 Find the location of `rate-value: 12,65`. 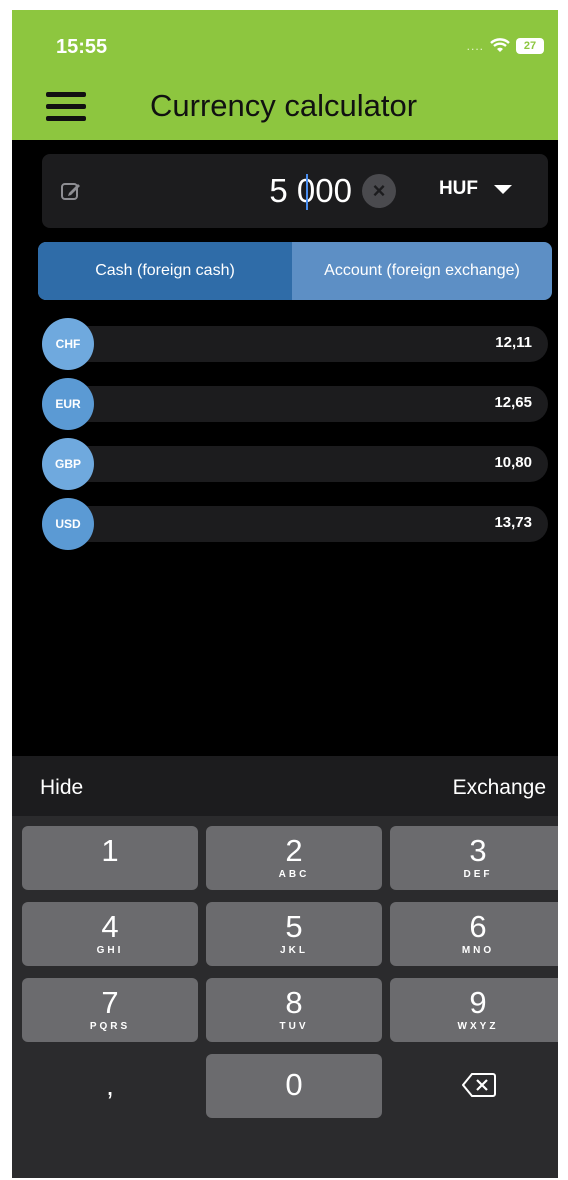

rate-value: 12,65 is located at coordinates (513, 402).